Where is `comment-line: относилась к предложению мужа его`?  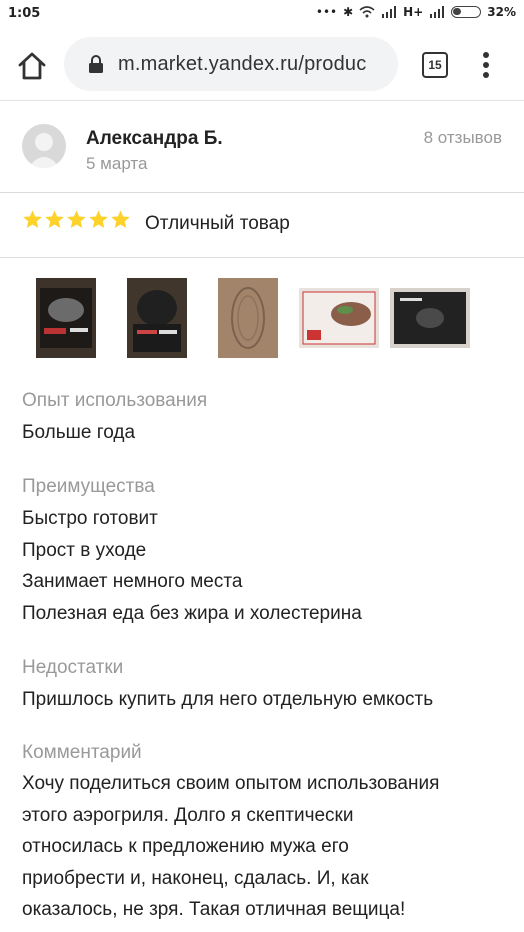 comment-line: относилась к предложению мужа его is located at coordinates (185, 846).